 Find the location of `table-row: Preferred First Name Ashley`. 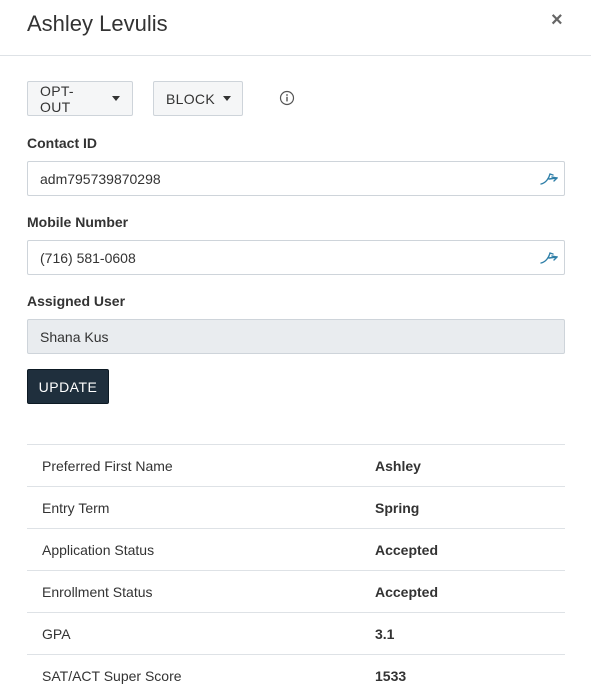

table-row: Preferred First Name Ashley is located at coordinates (296, 465).